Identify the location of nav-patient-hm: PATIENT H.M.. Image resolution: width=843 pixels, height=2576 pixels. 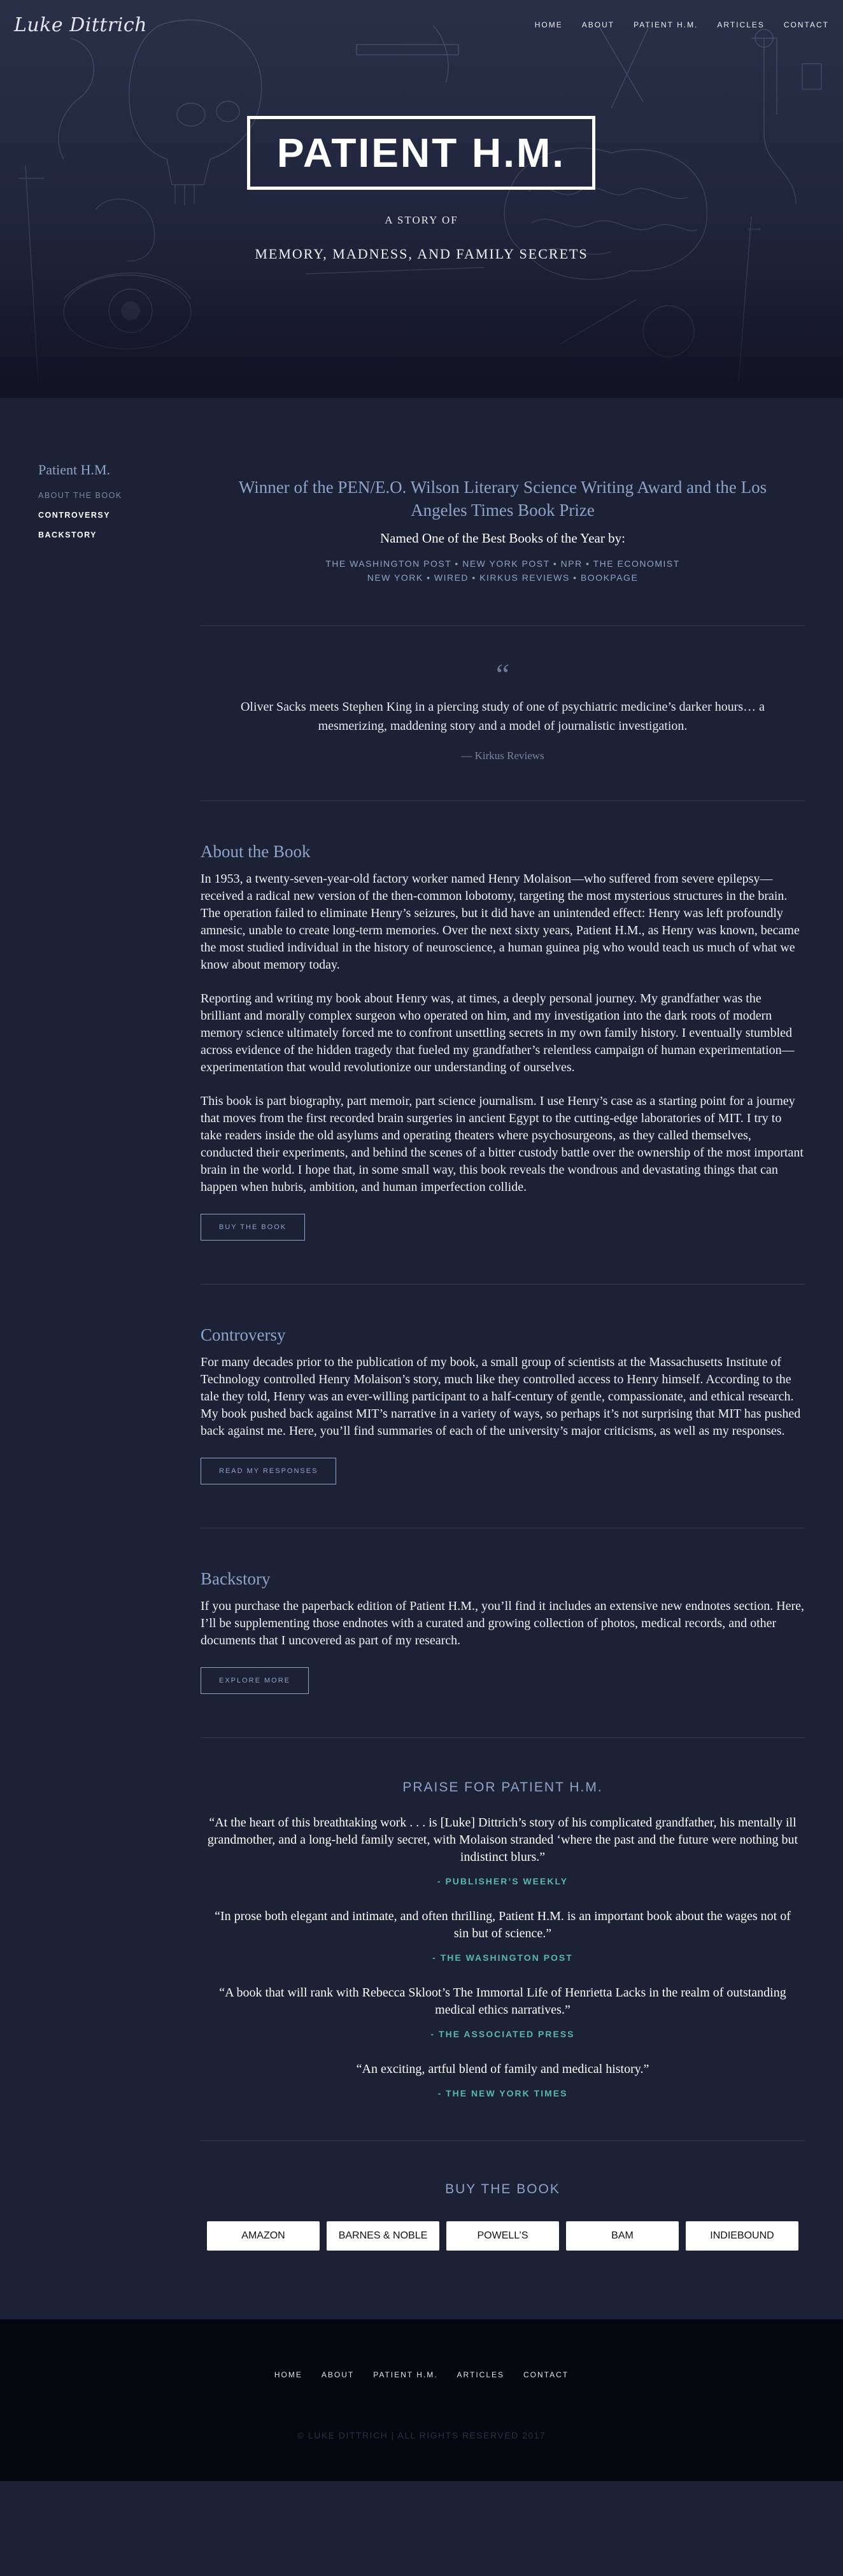
(666, 25).